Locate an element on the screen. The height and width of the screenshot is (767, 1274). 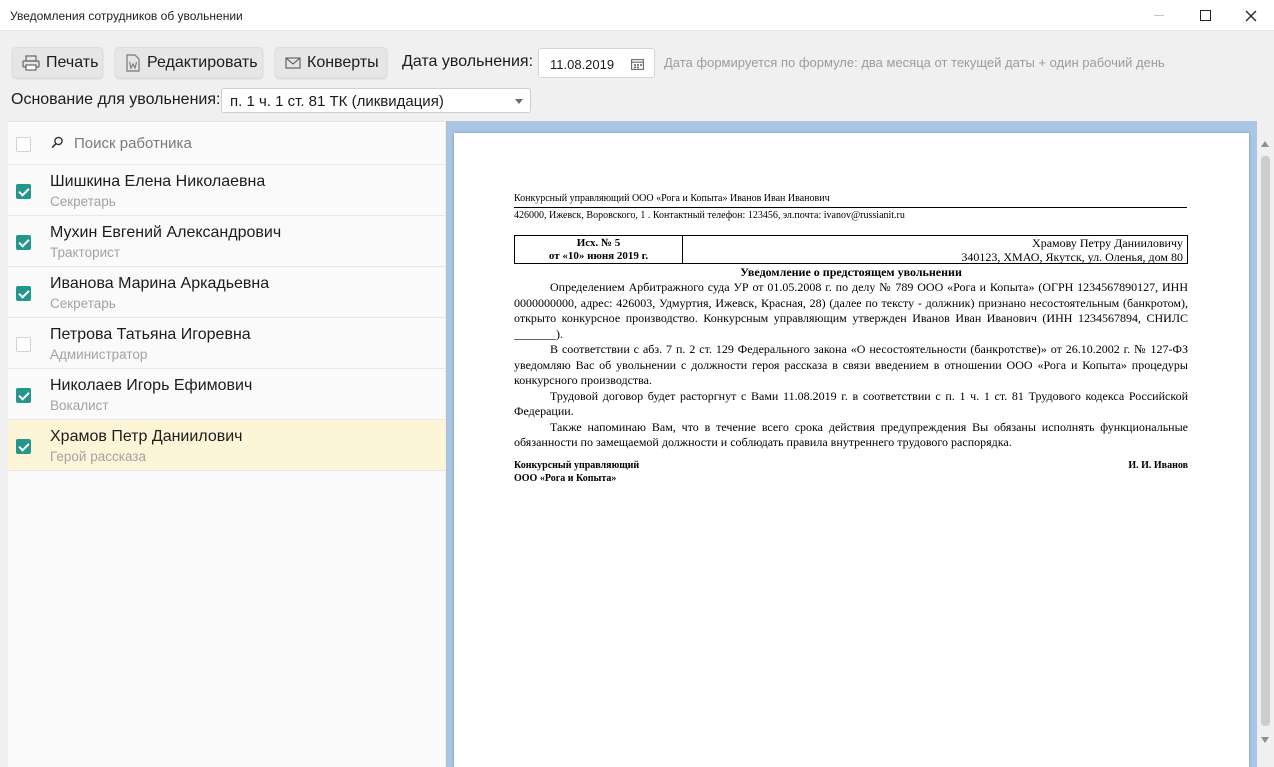
envelope-icon is located at coordinates (293, 62).